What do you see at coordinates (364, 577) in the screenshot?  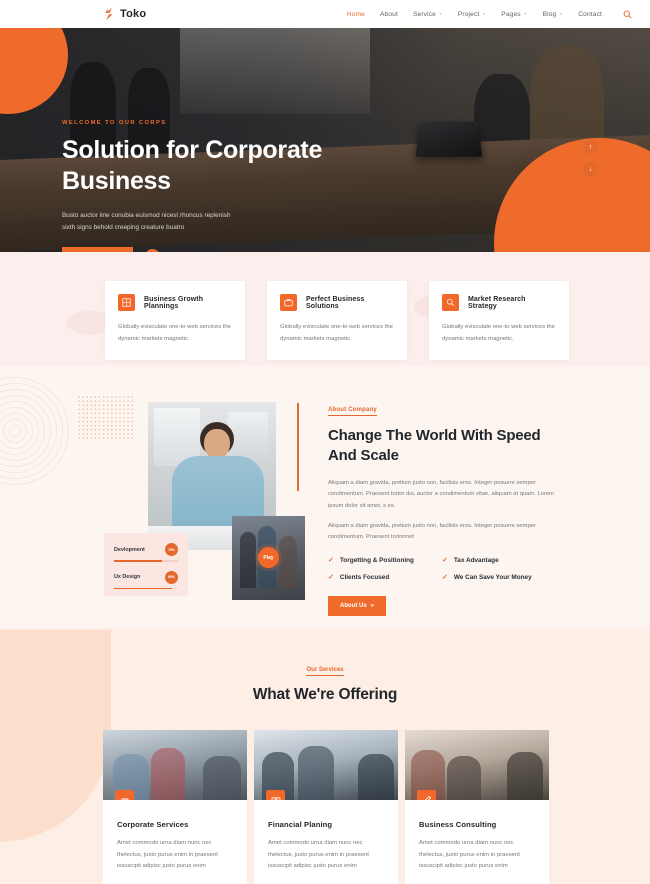 I see `check-label: Clients Focused` at bounding box center [364, 577].